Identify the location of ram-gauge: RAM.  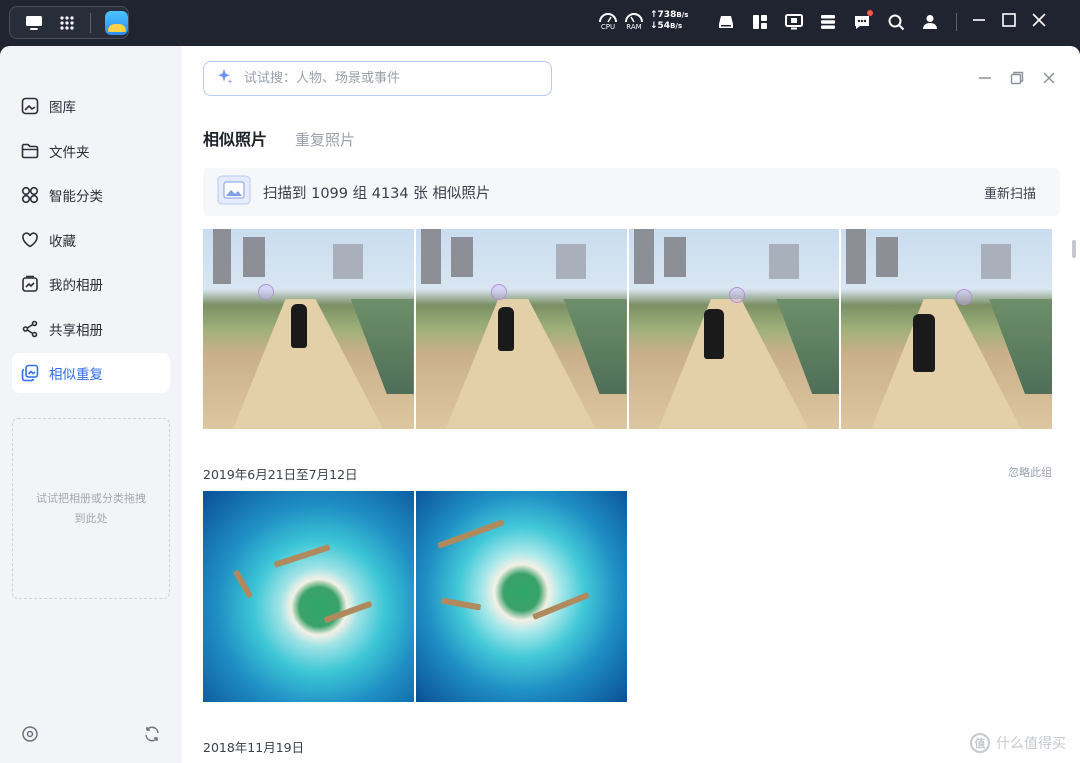
(634, 21).